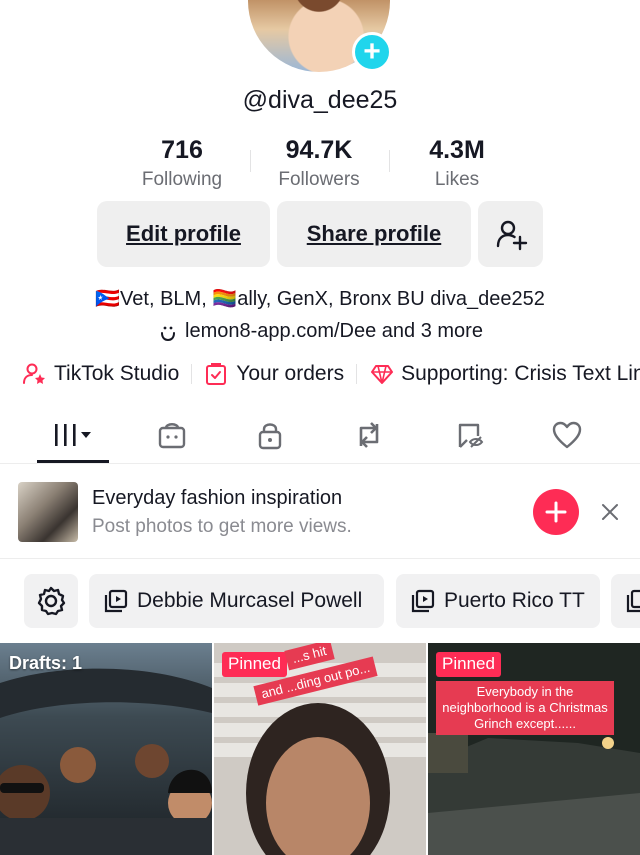 The width and height of the screenshot is (640, 855). I want to click on likes-count: 4.3M, so click(457, 150).